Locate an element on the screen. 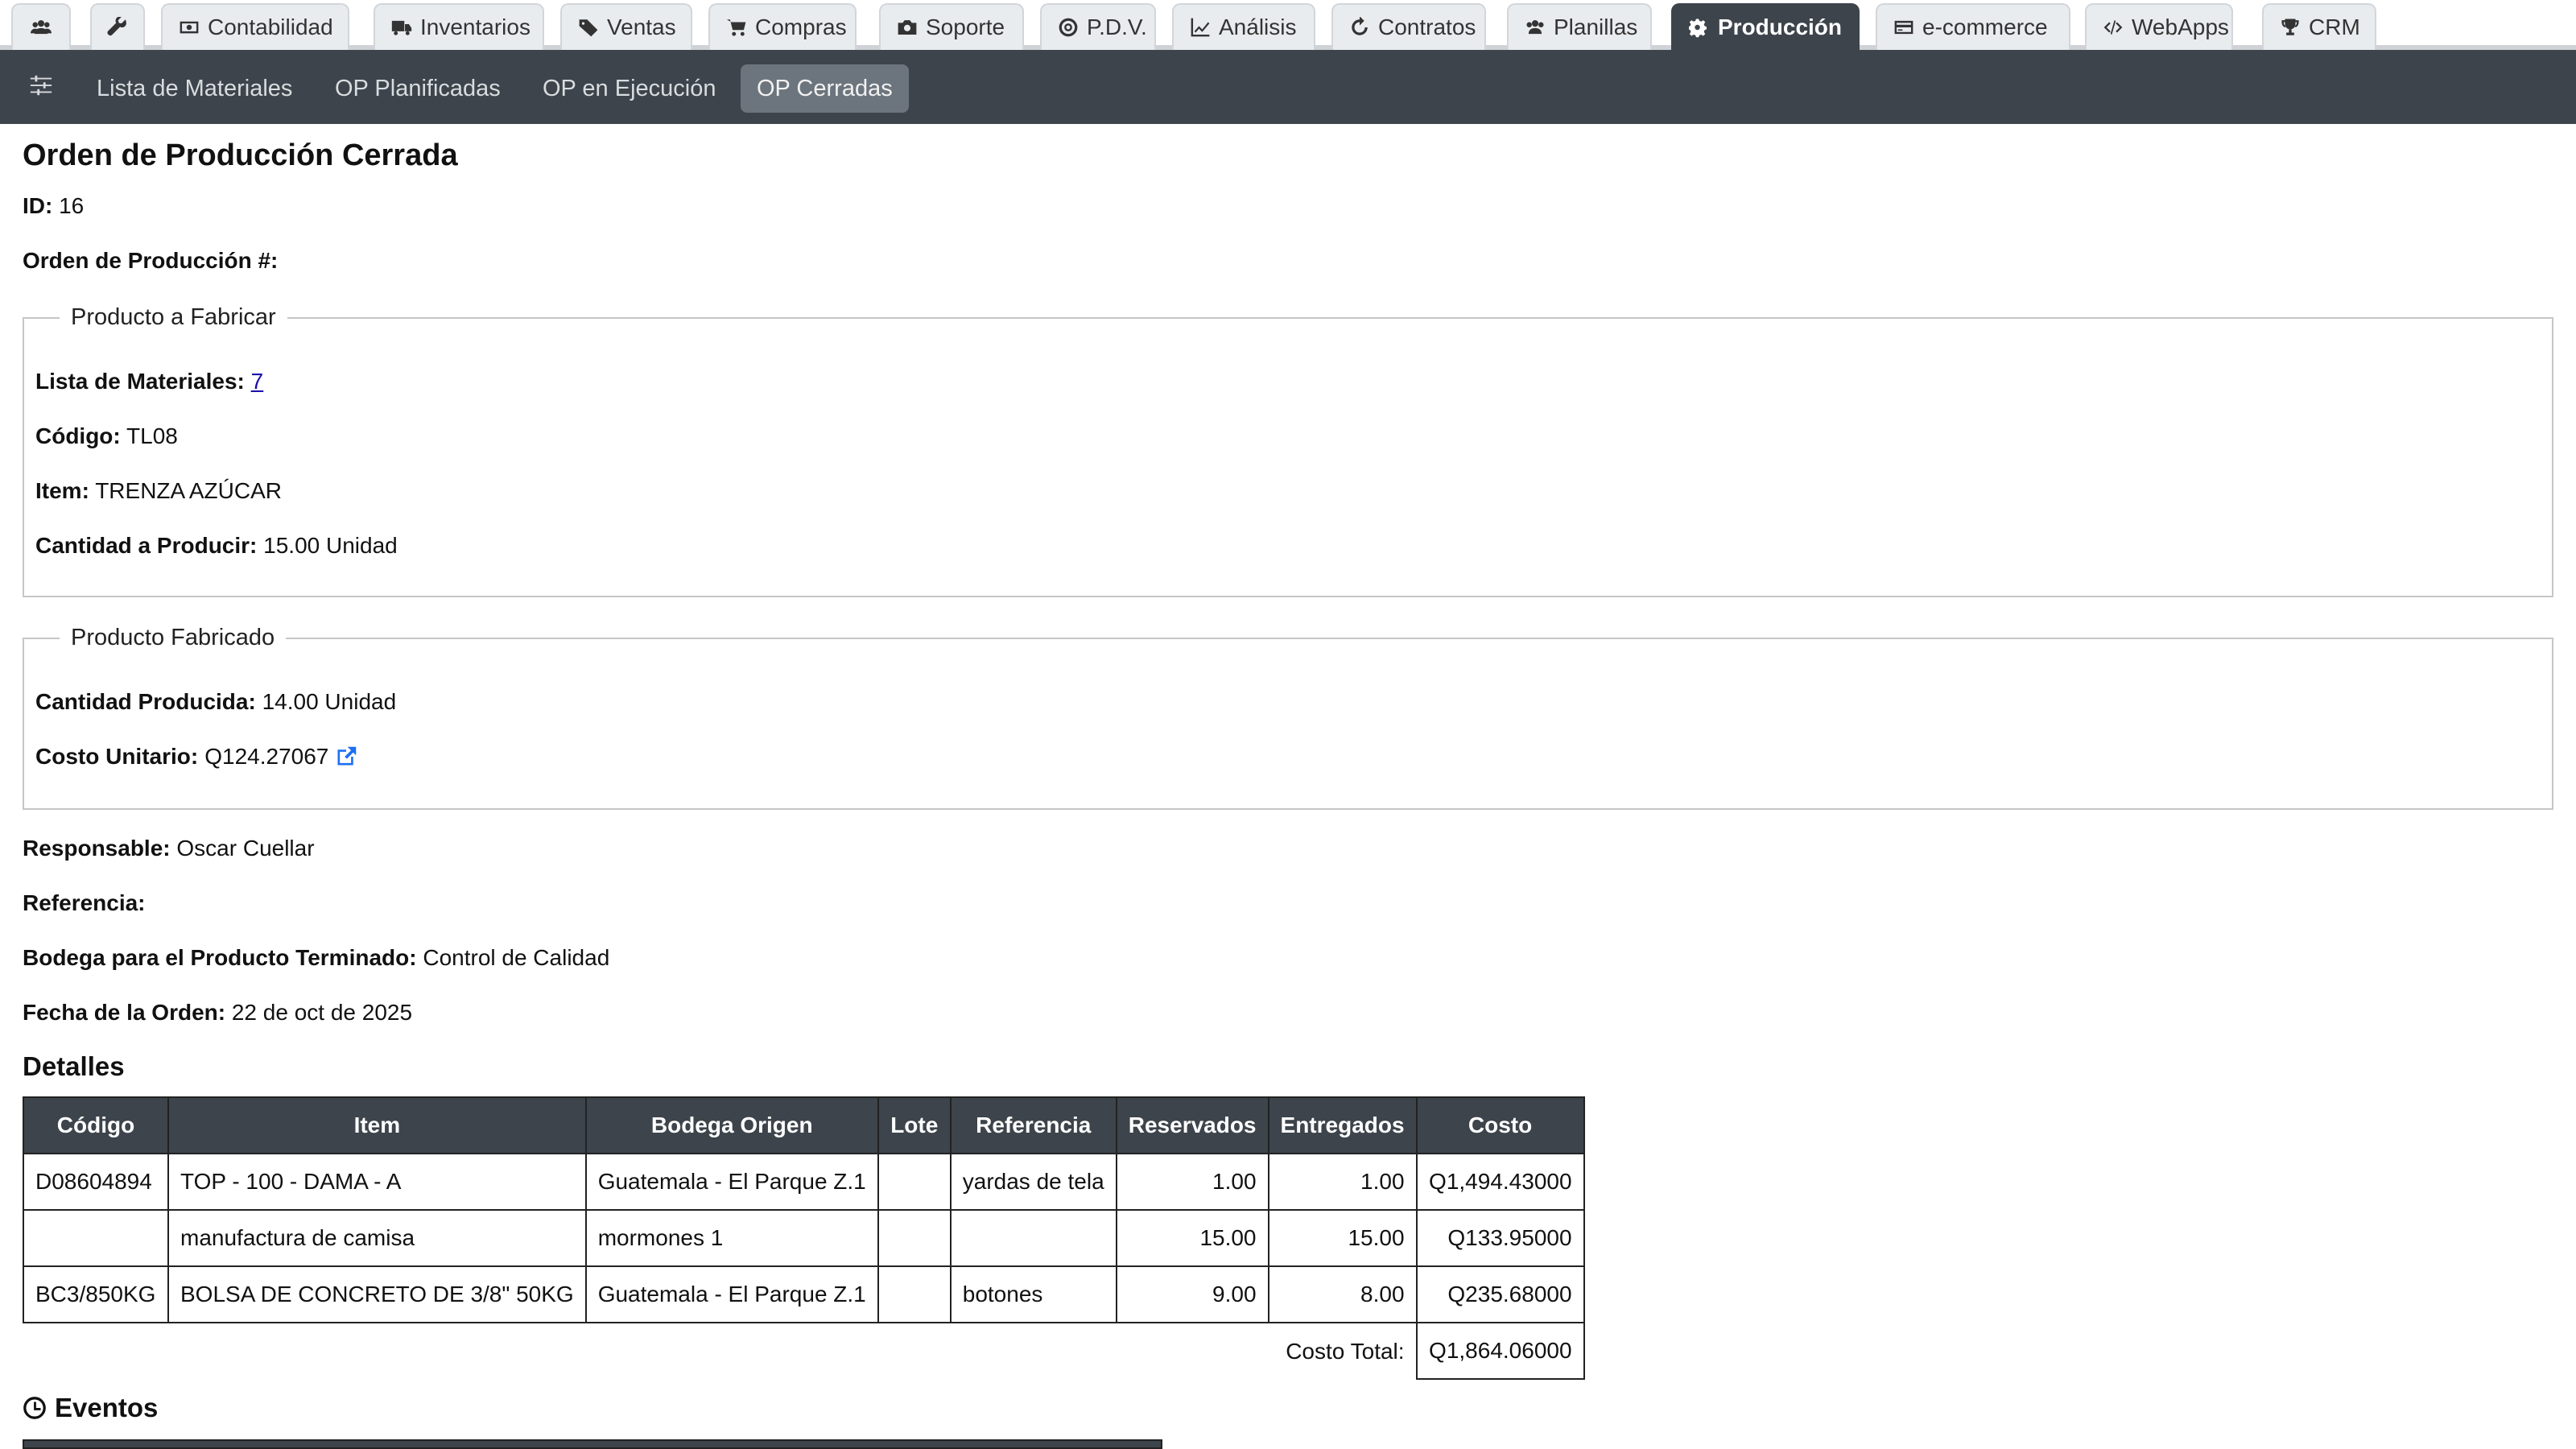 This screenshot has height=1449, width=2576. cell-item: manufactura de camisa is located at coordinates (377, 1238).